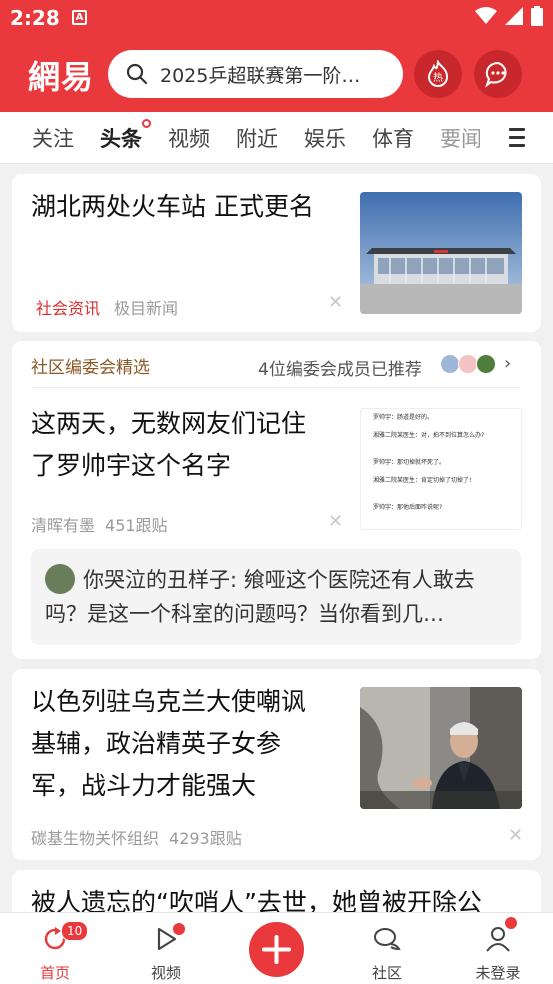  I want to click on bottom-nav: 10 首页 视频 社区 未登录, so click(276, 948).